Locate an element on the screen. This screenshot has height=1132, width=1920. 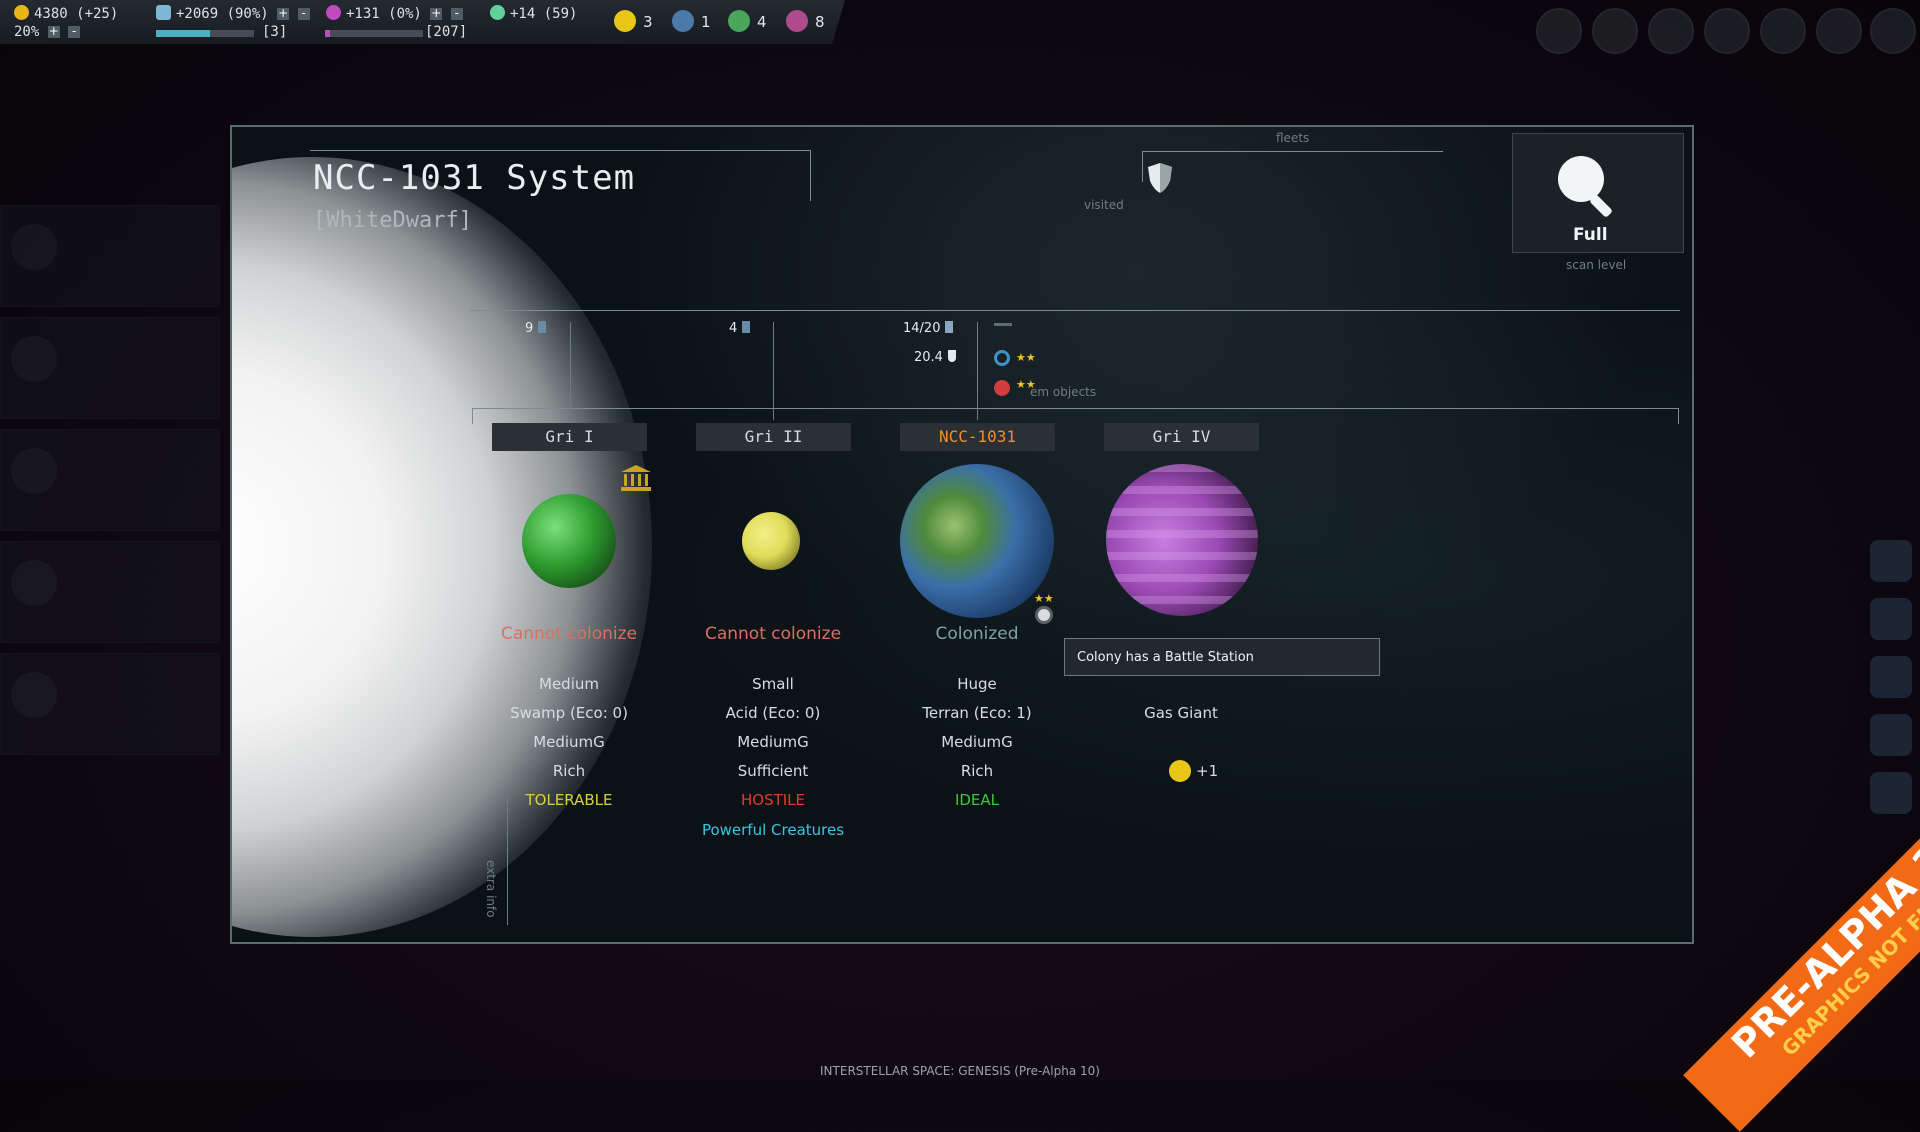
objects-label: em objects is located at coordinates (1063, 392).